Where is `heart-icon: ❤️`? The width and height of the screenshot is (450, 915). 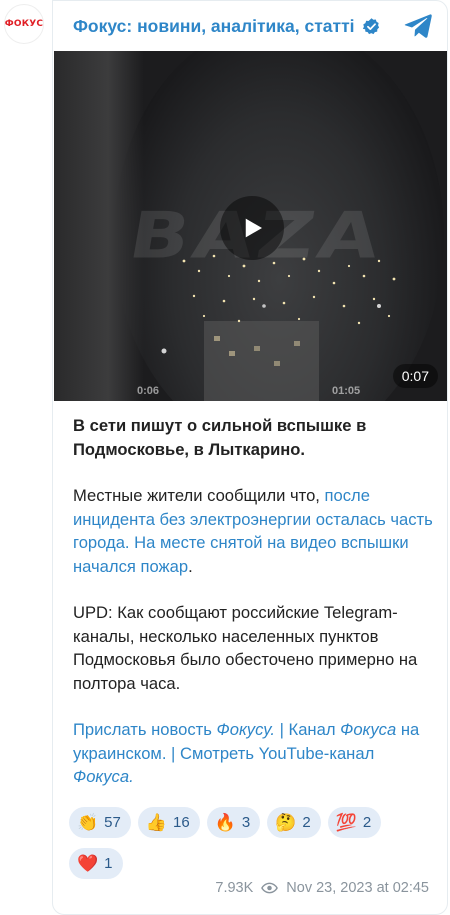 heart-icon: ❤️ is located at coordinates (88, 863).